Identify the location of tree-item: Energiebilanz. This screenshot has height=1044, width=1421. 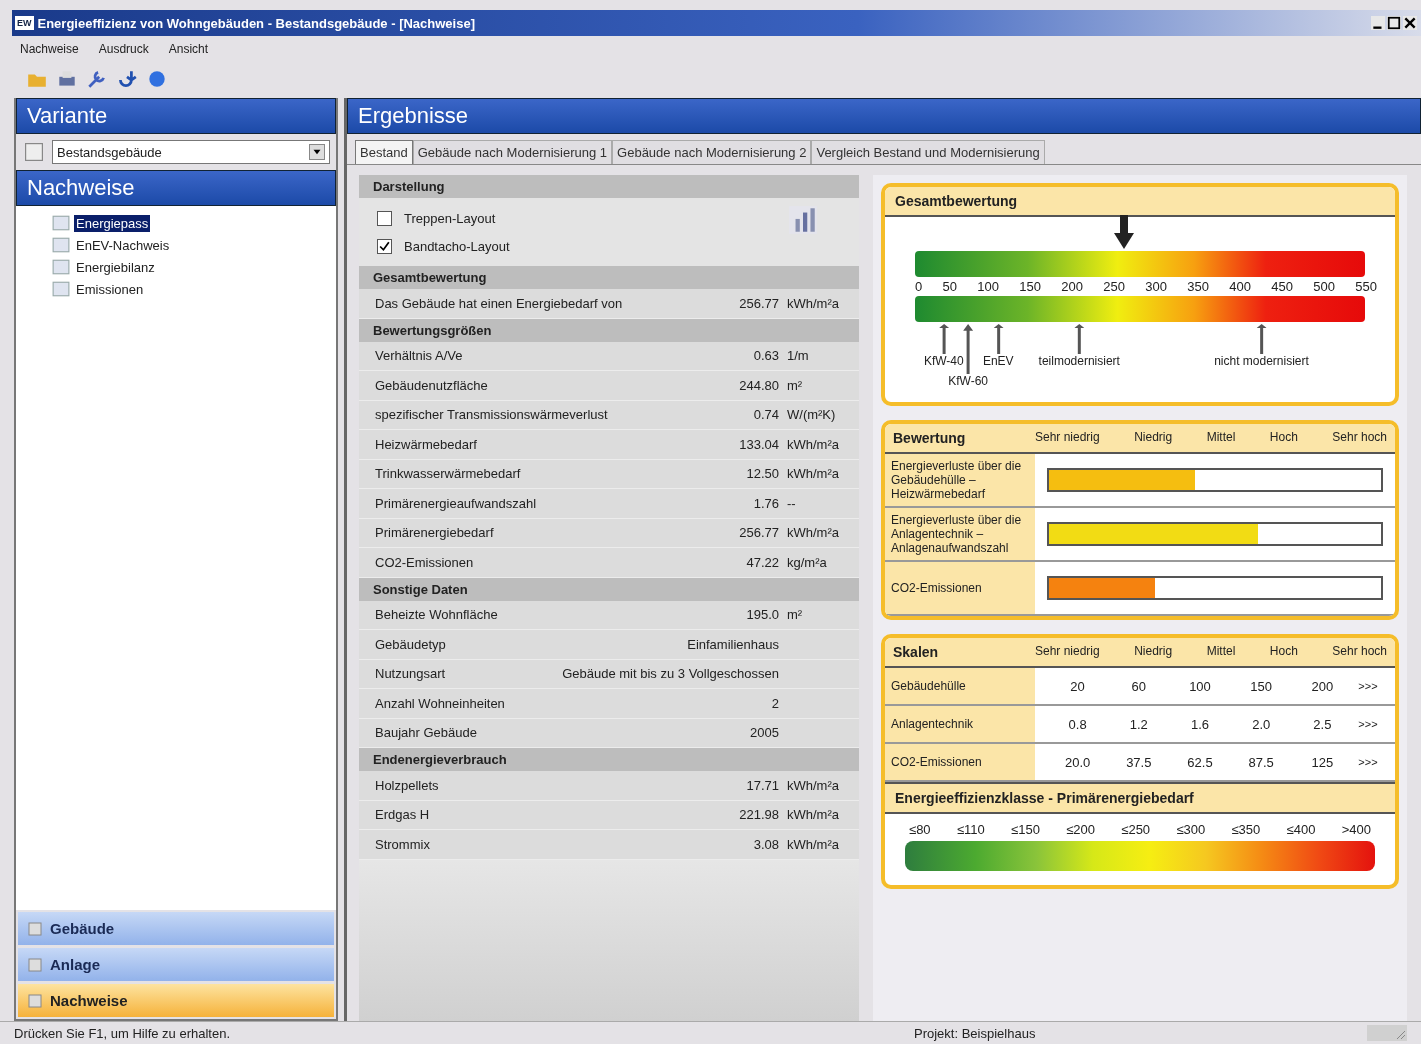
(115, 267).